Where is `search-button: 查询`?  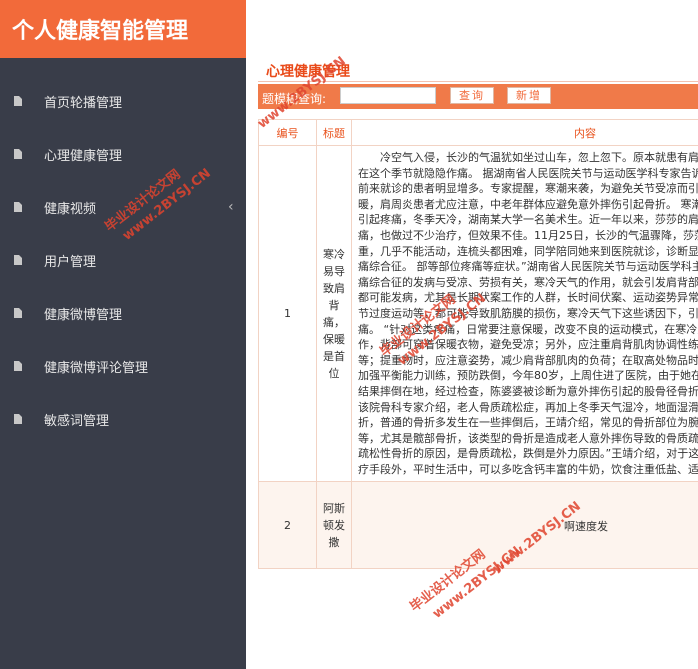
search-button: 查询 is located at coordinates (472, 95).